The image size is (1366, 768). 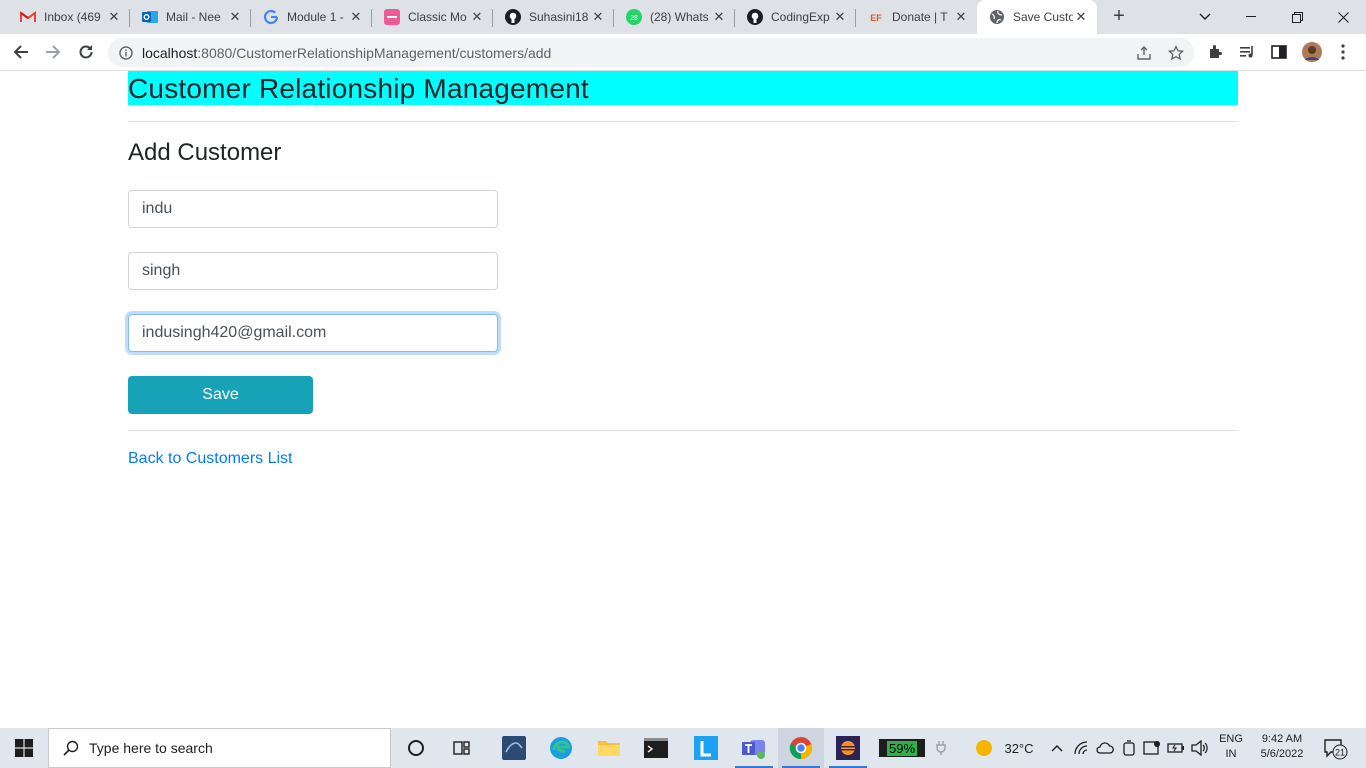 What do you see at coordinates (416, 748) in the screenshot?
I see `cortana-button` at bounding box center [416, 748].